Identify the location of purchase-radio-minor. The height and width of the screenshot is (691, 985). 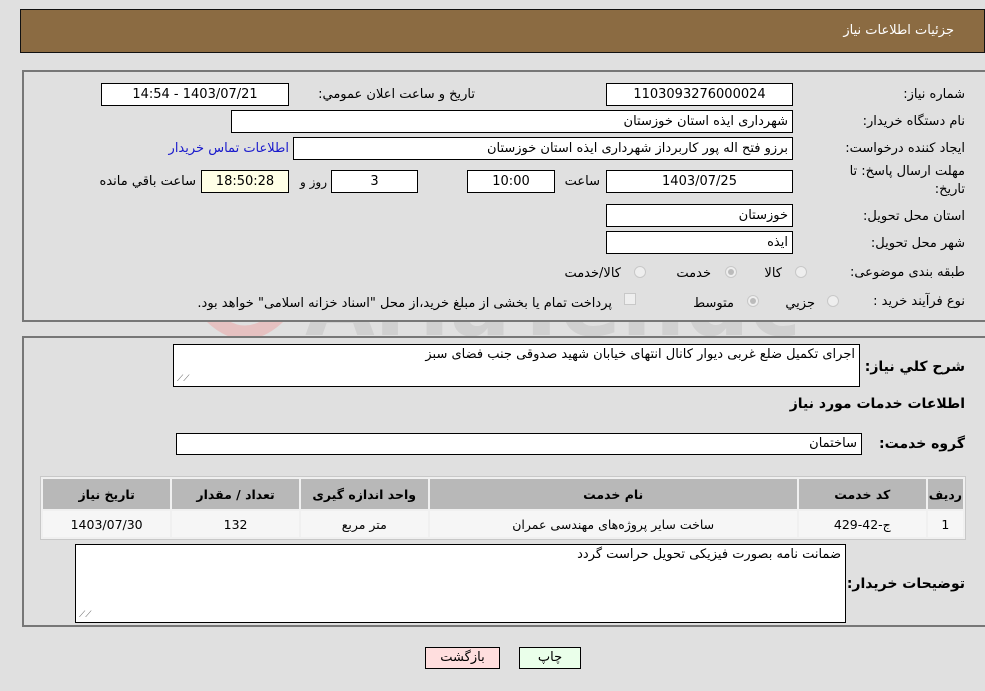
(833, 301).